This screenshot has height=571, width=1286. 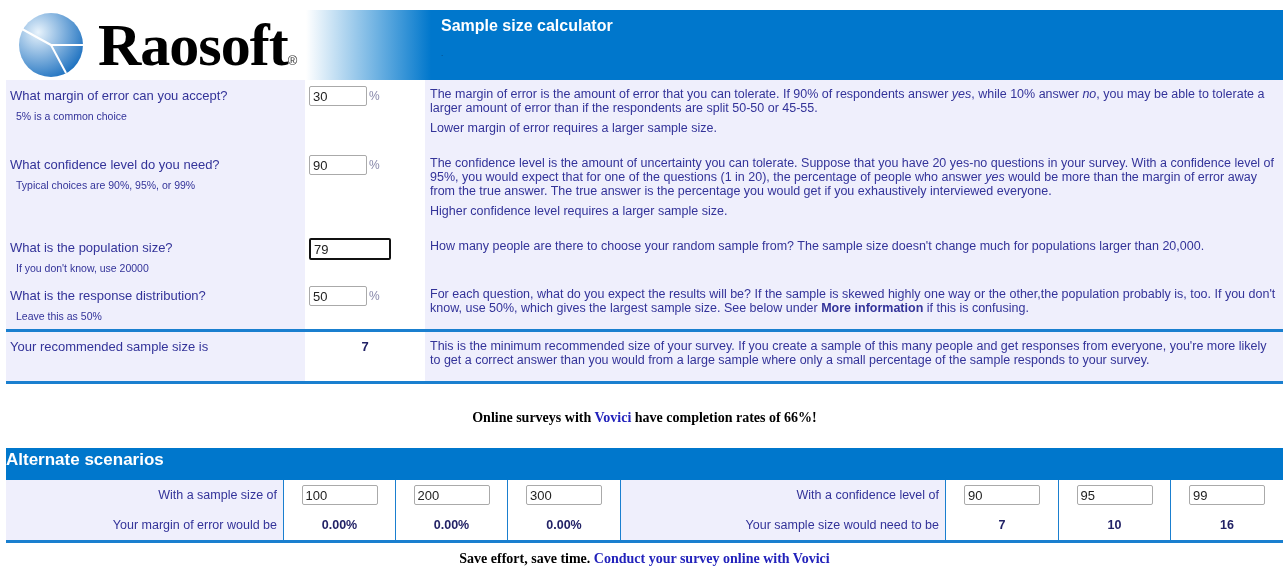 What do you see at coordinates (451, 495) in the screenshot?
I see `input-field: 200` at bounding box center [451, 495].